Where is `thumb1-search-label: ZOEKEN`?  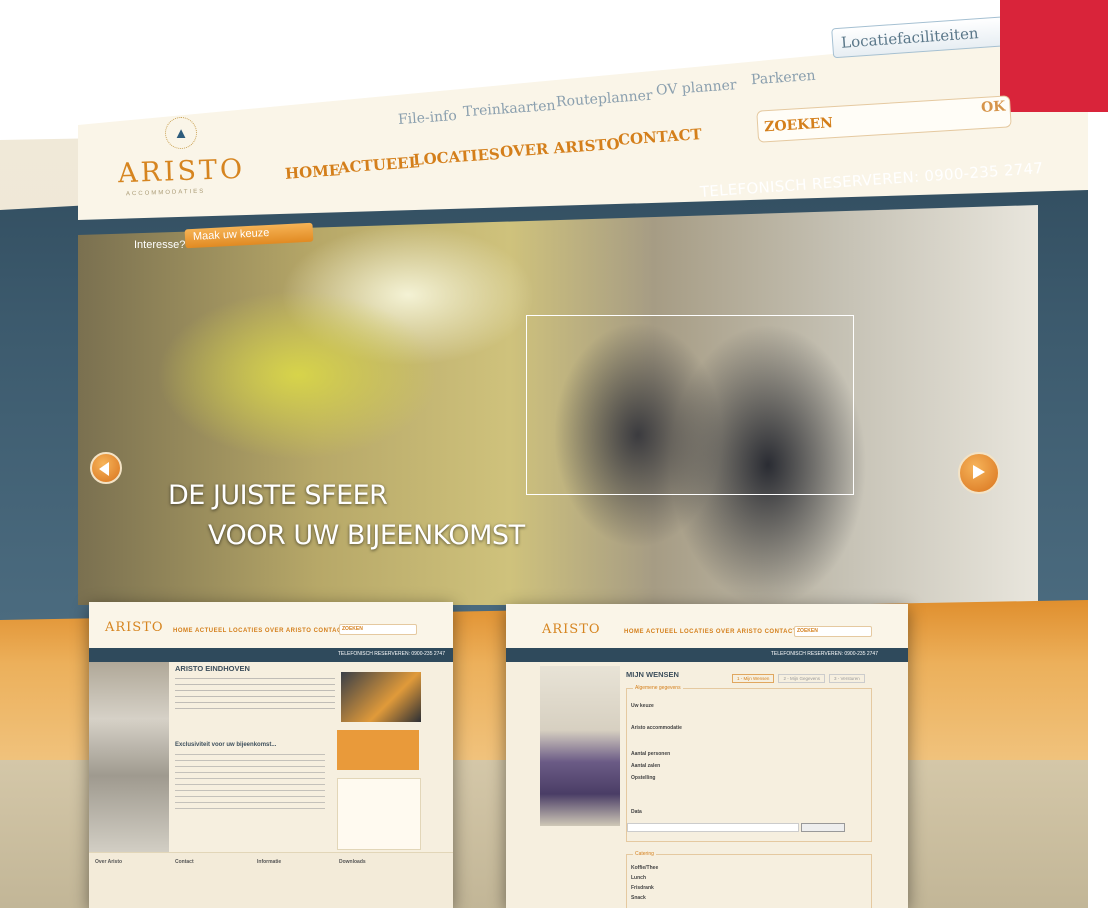 thumb1-search-label: ZOEKEN is located at coordinates (352, 629).